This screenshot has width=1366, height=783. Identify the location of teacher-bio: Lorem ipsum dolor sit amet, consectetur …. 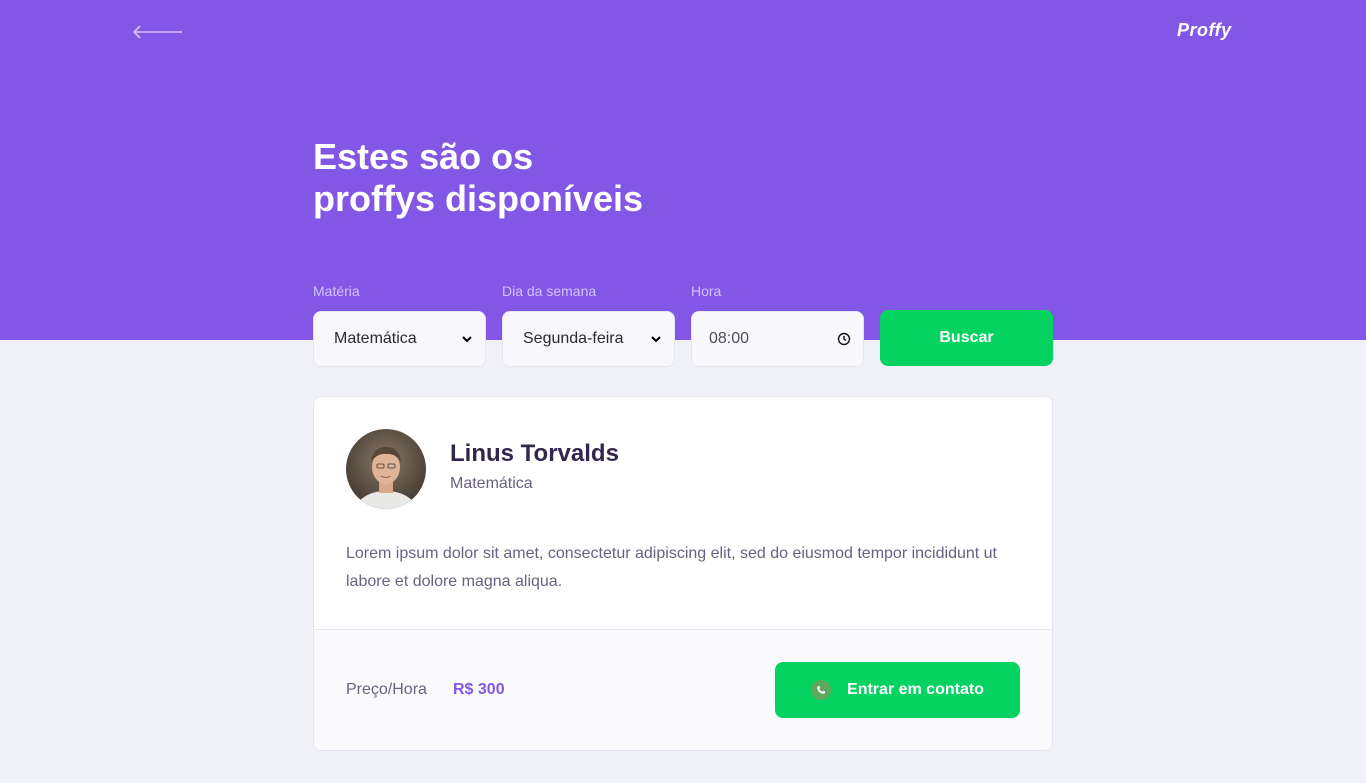
(671, 567).